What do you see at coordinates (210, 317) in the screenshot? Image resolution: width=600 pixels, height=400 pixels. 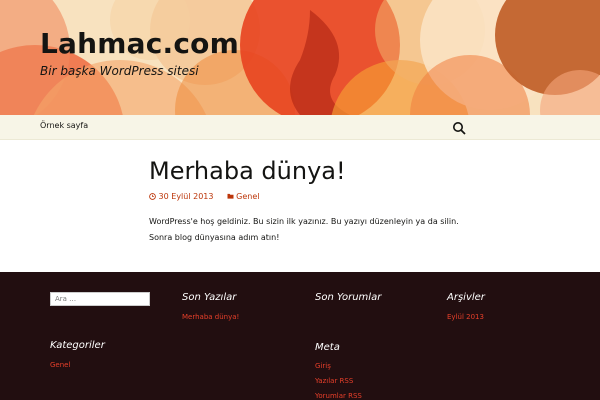 I see `recent-post-link: Merhaba dünya!` at bounding box center [210, 317].